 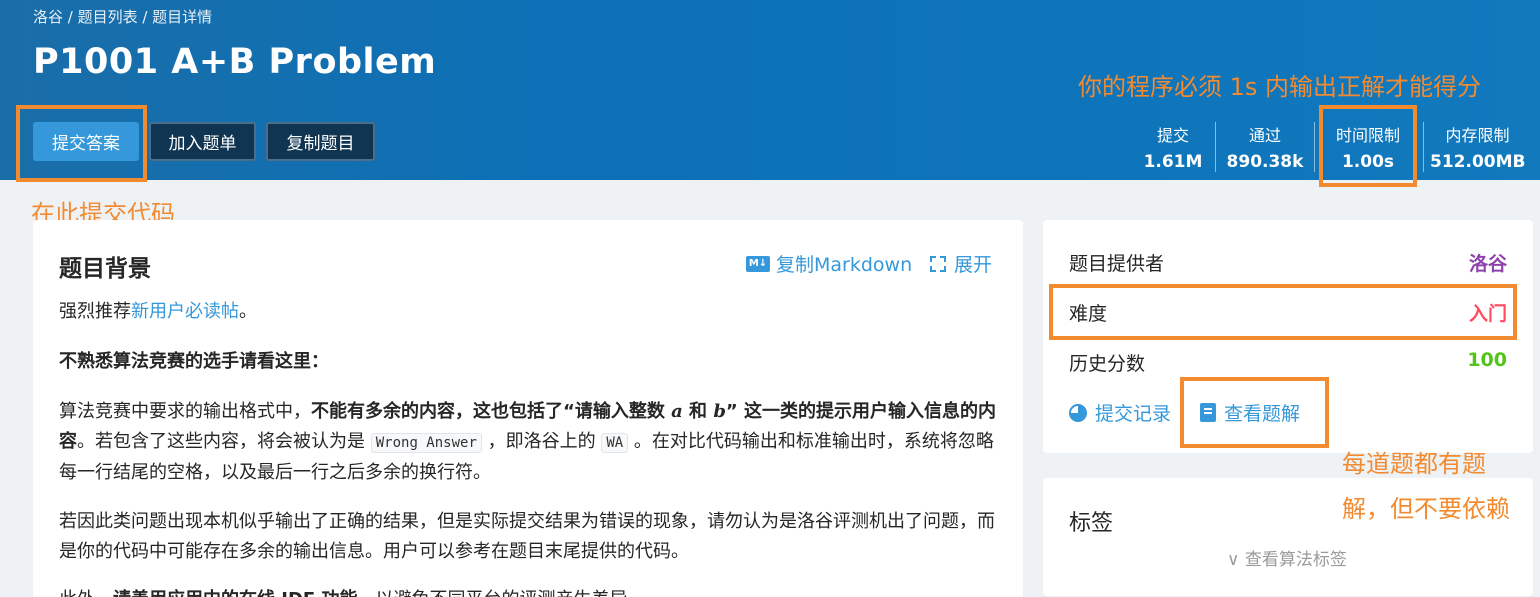 I want to click on annotation-box-time-limit, so click(x=1368, y=146).